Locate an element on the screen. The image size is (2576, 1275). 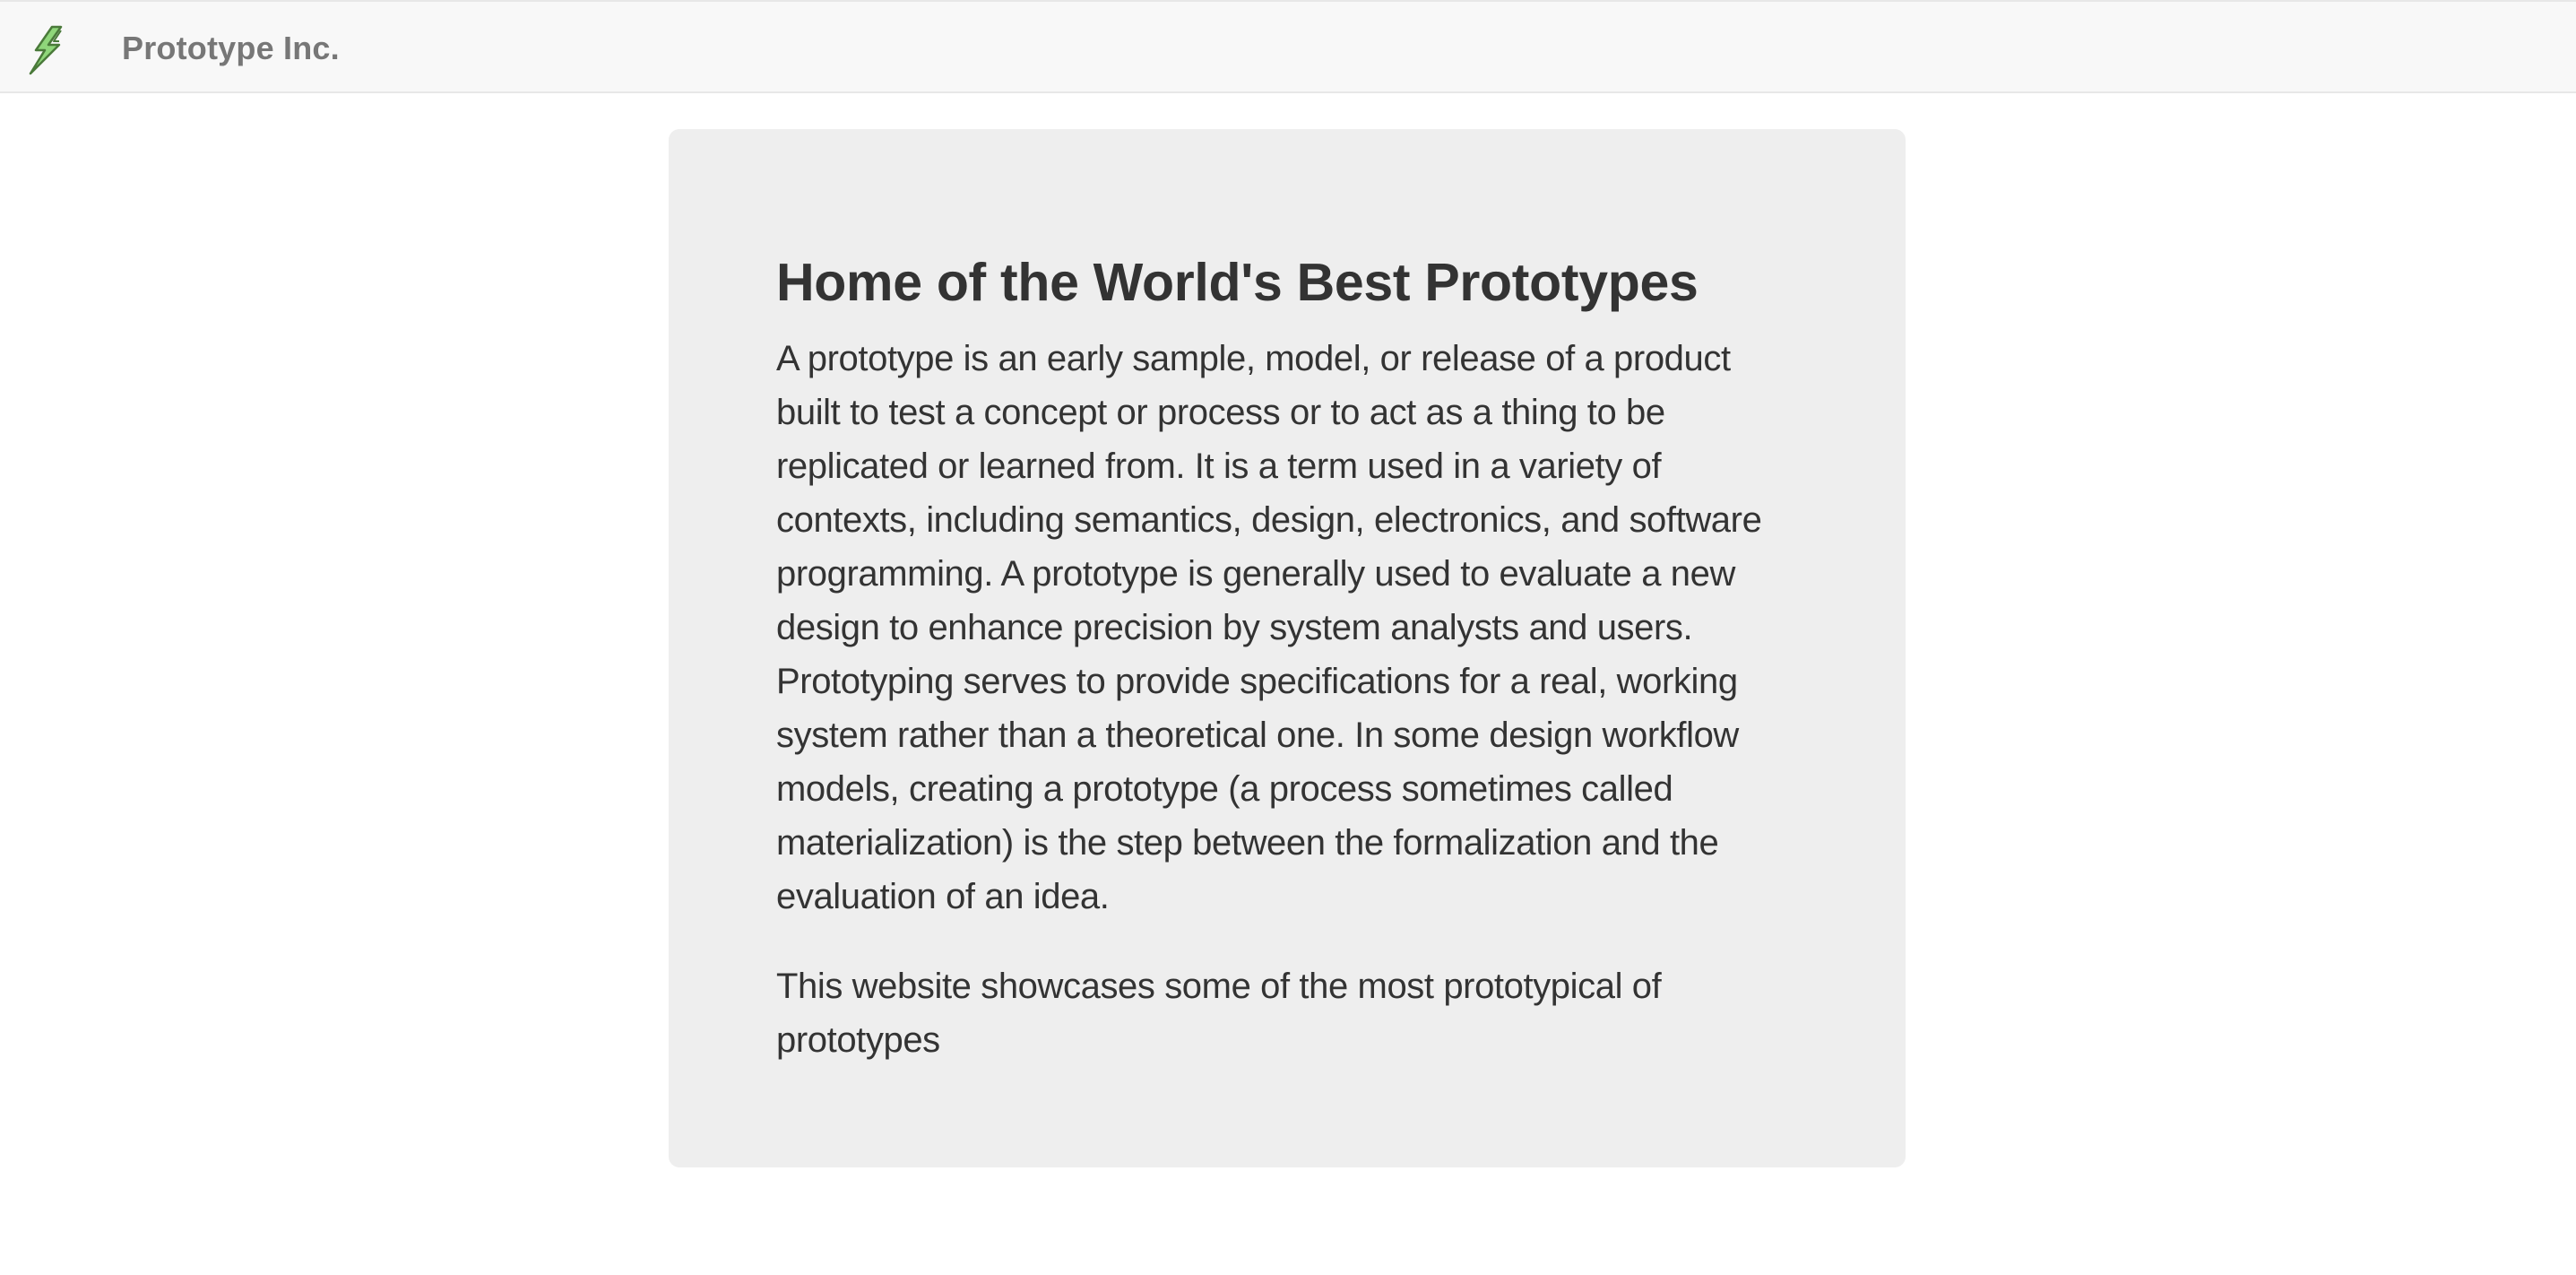
brand-name-link: Prototype Inc. is located at coordinates (231, 48).